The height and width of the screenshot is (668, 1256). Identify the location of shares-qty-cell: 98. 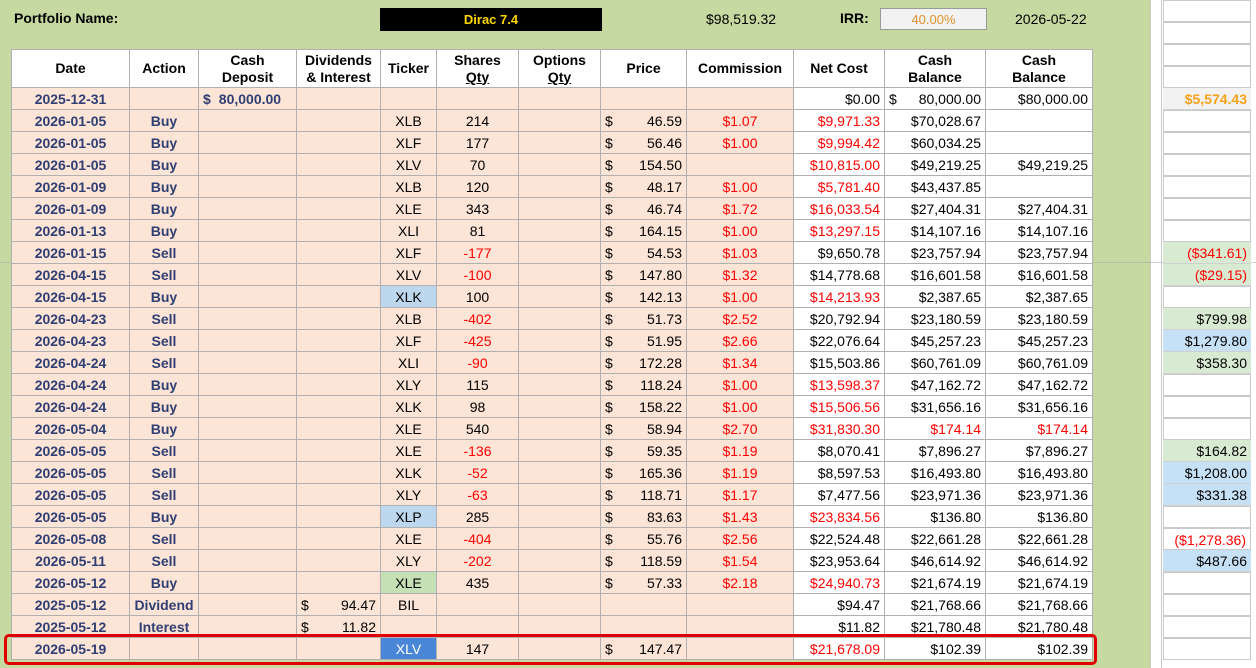
(477, 406).